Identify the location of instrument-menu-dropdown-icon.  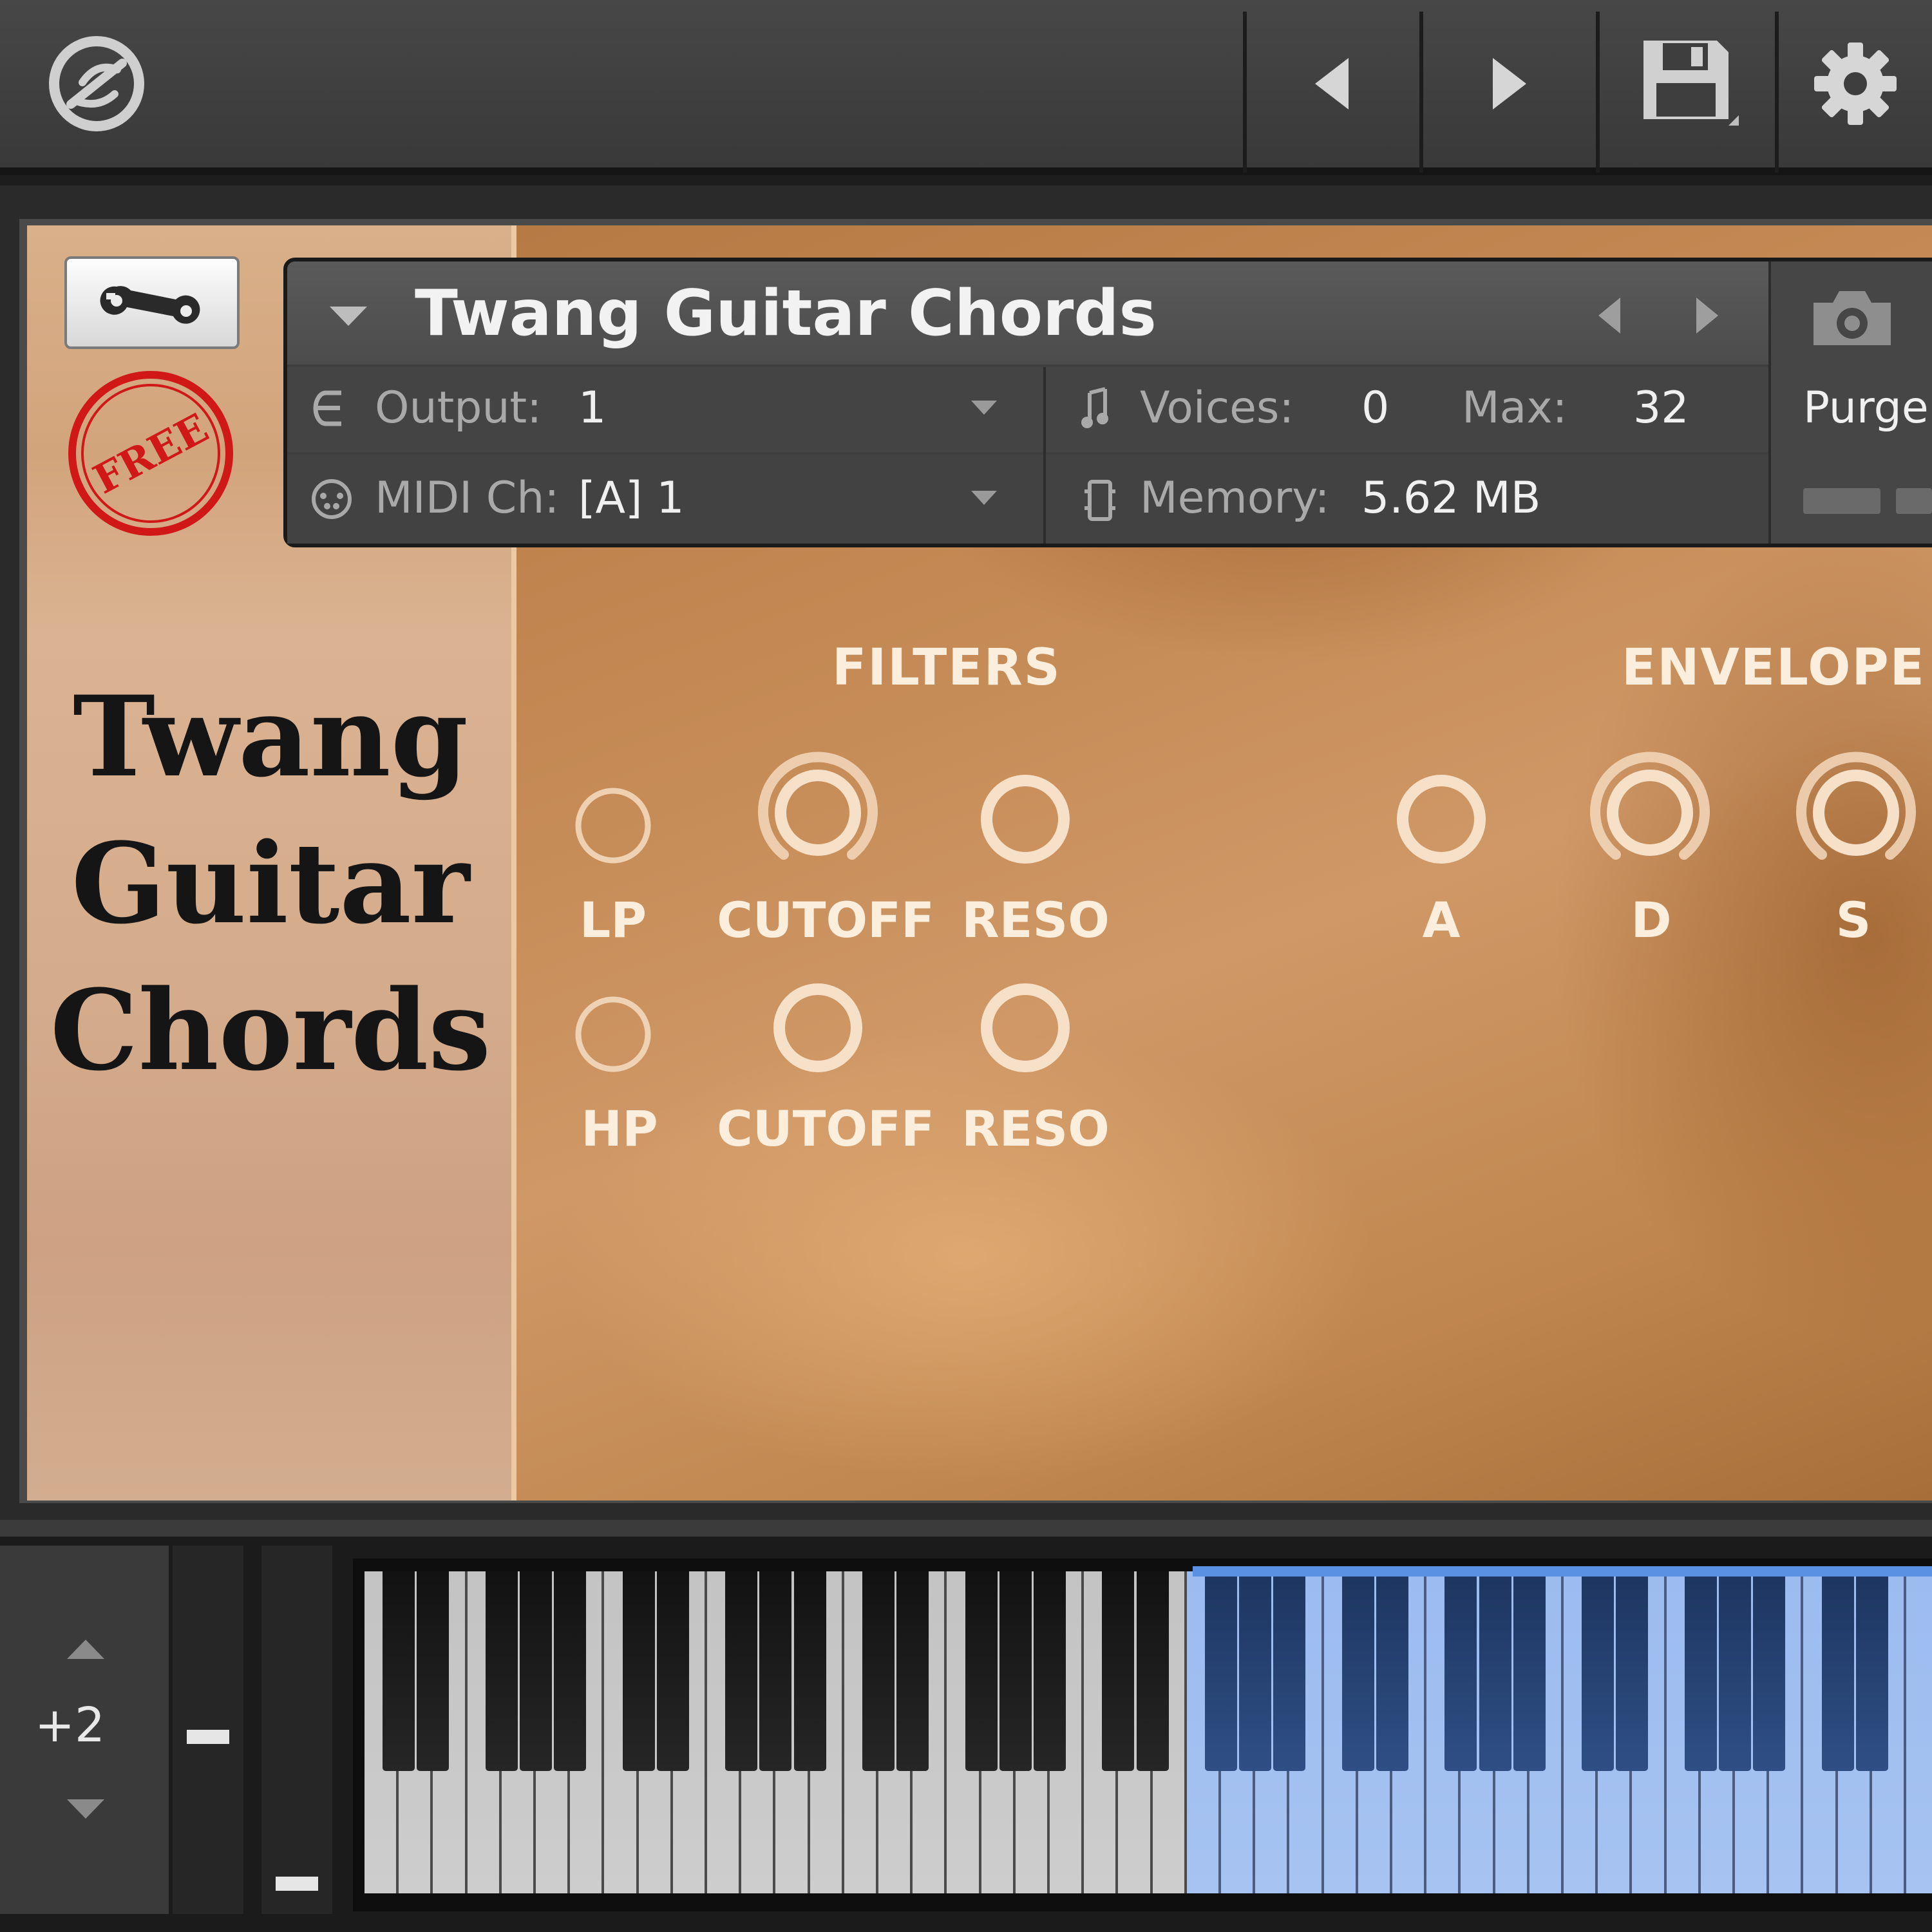
(349, 315).